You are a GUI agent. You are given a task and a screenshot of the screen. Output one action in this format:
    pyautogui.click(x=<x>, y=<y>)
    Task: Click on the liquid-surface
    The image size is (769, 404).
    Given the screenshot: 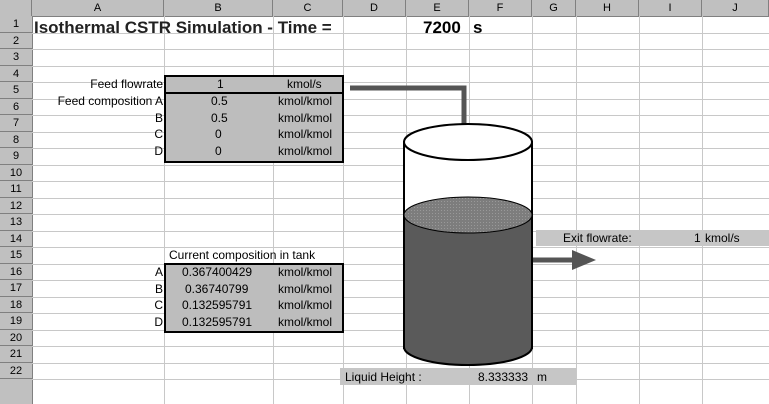 What is the action you would take?
    pyautogui.click(x=468, y=215)
    